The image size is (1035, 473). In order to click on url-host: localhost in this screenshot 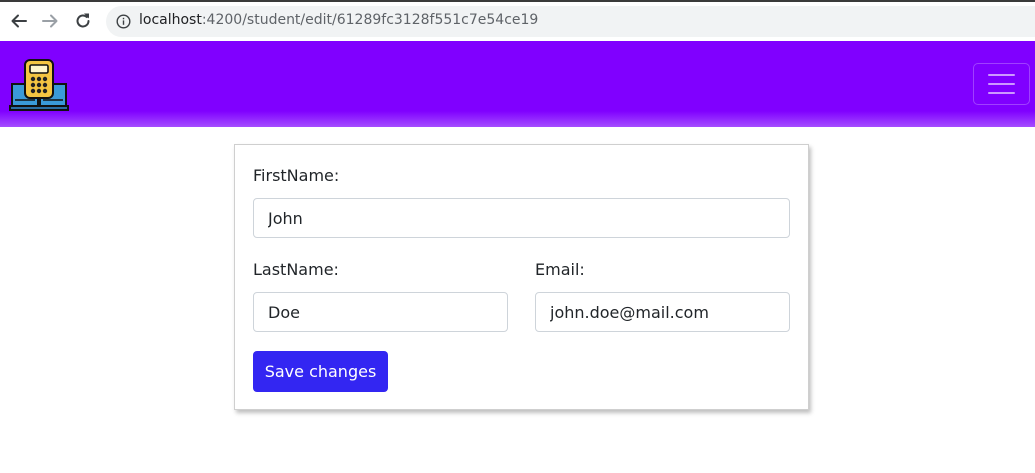, I will do `click(170, 20)`.